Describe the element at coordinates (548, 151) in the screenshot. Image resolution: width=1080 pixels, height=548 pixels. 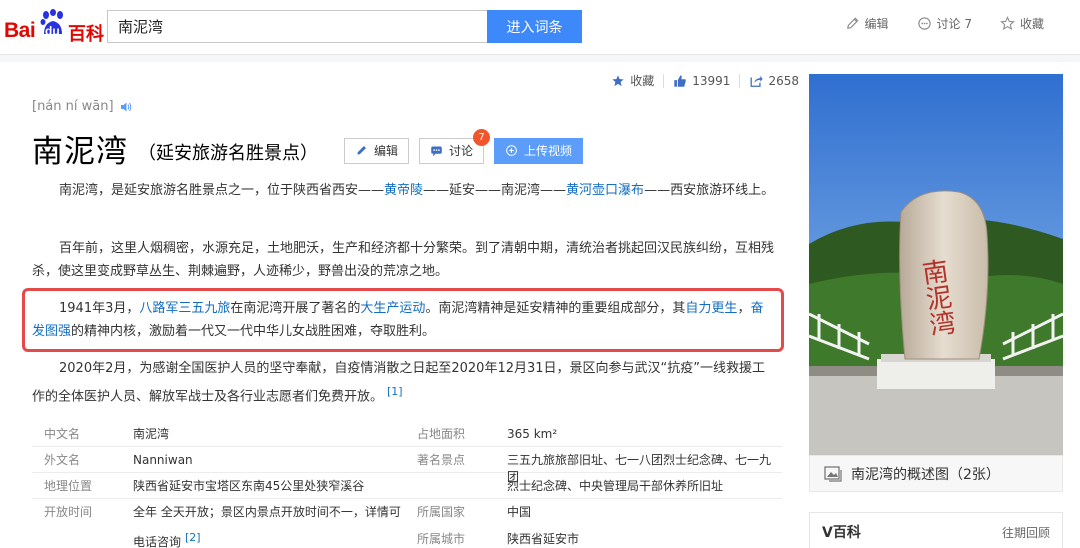
I see `upload-video-label: 上传视频` at that location.